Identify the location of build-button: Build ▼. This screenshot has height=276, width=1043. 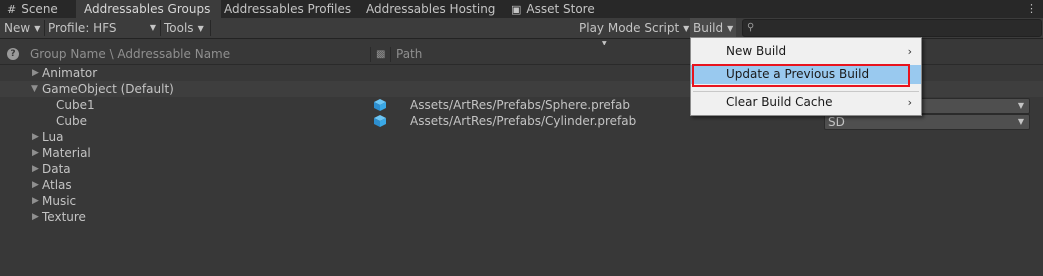
(713, 28).